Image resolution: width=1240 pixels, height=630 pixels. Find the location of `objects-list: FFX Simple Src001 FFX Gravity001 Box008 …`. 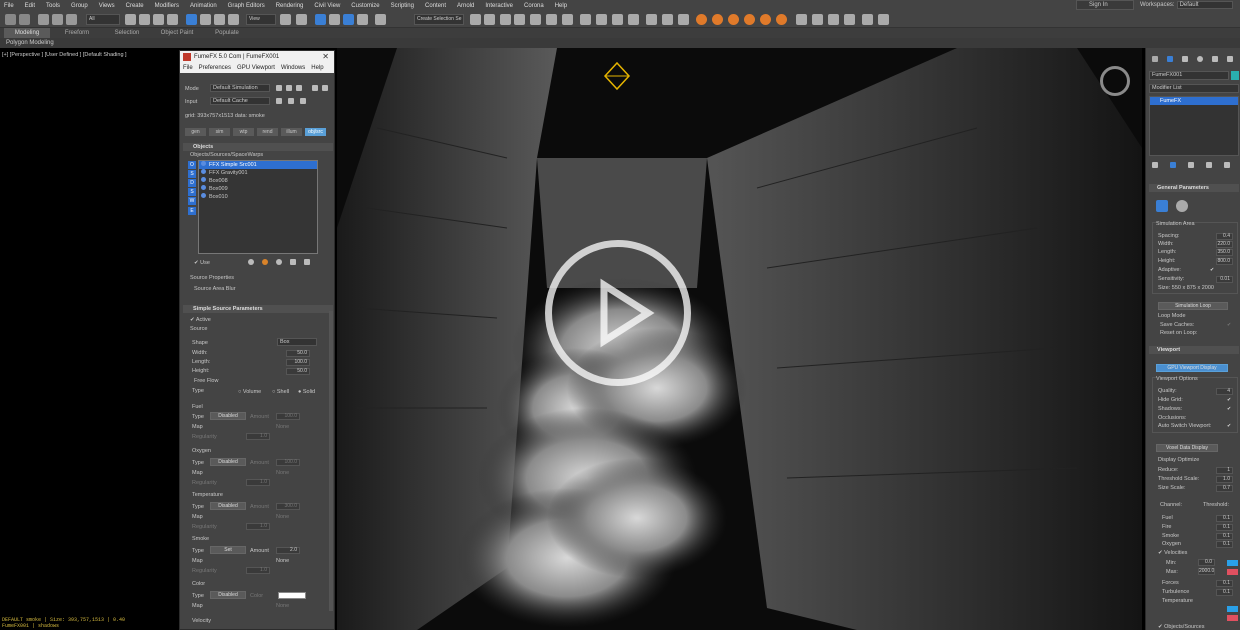

objects-list: FFX Simple Src001 FFX Gravity001 Box008 … is located at coordinates (258, 207).